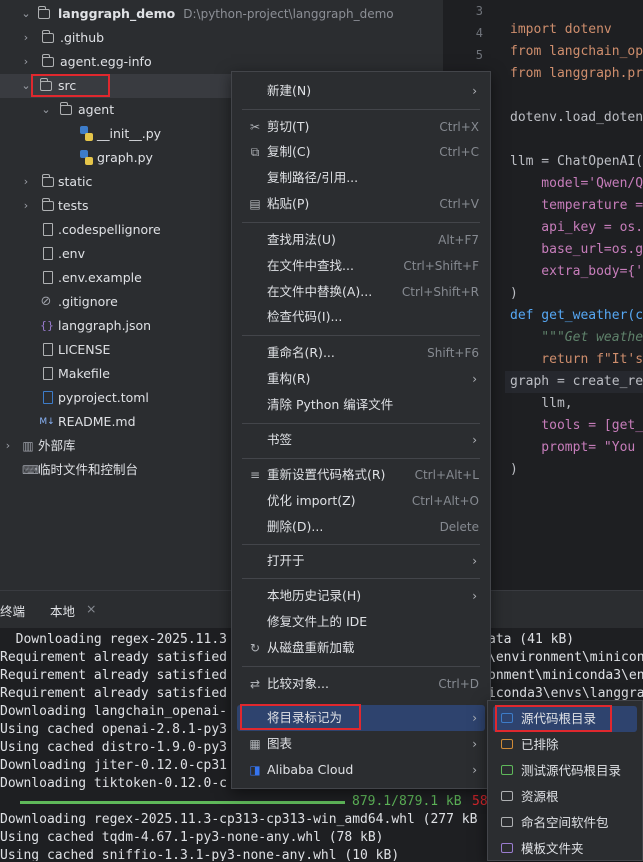  What do you see at coordinates (507, 744) in the screenshot?
I see `excluded-folder-icon` at bounding box center [507, 744].